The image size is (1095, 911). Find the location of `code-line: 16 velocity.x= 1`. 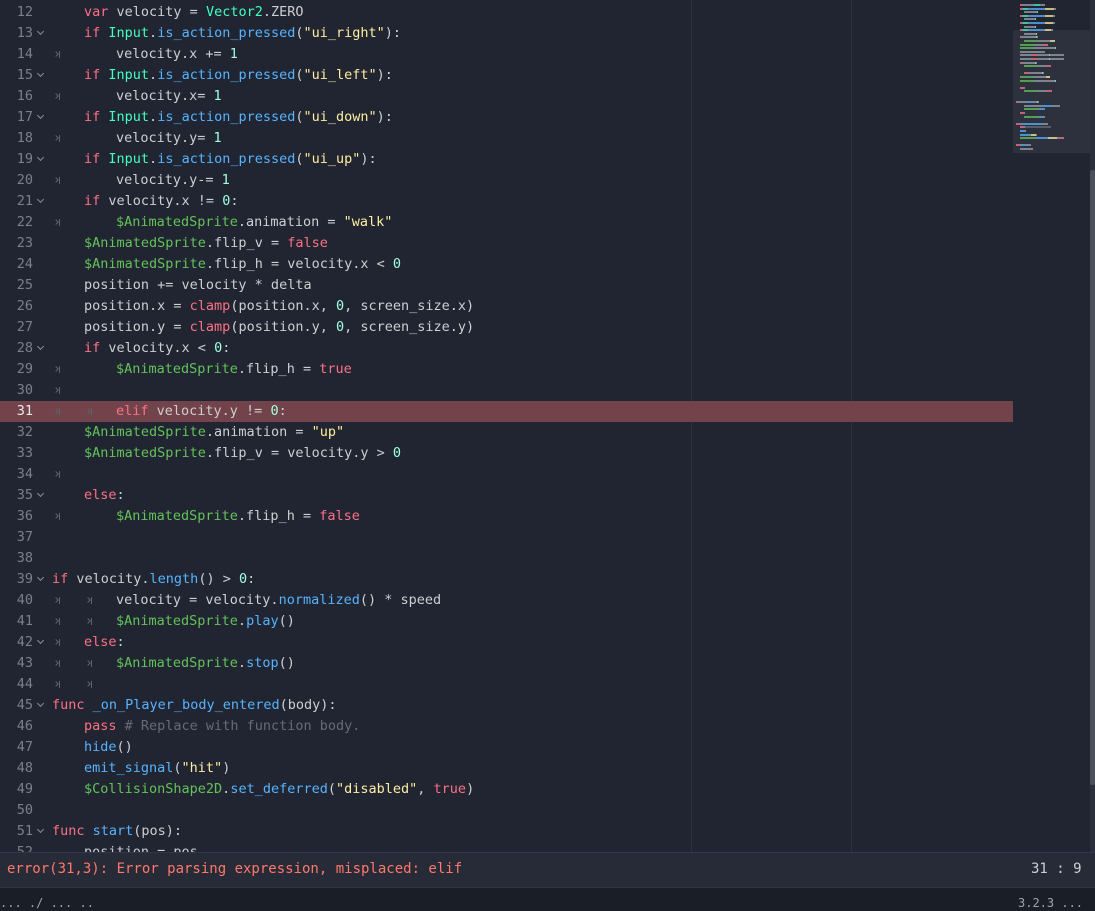

code-line: 16 velocity.x= 1 is located at coordinates (506, 96).